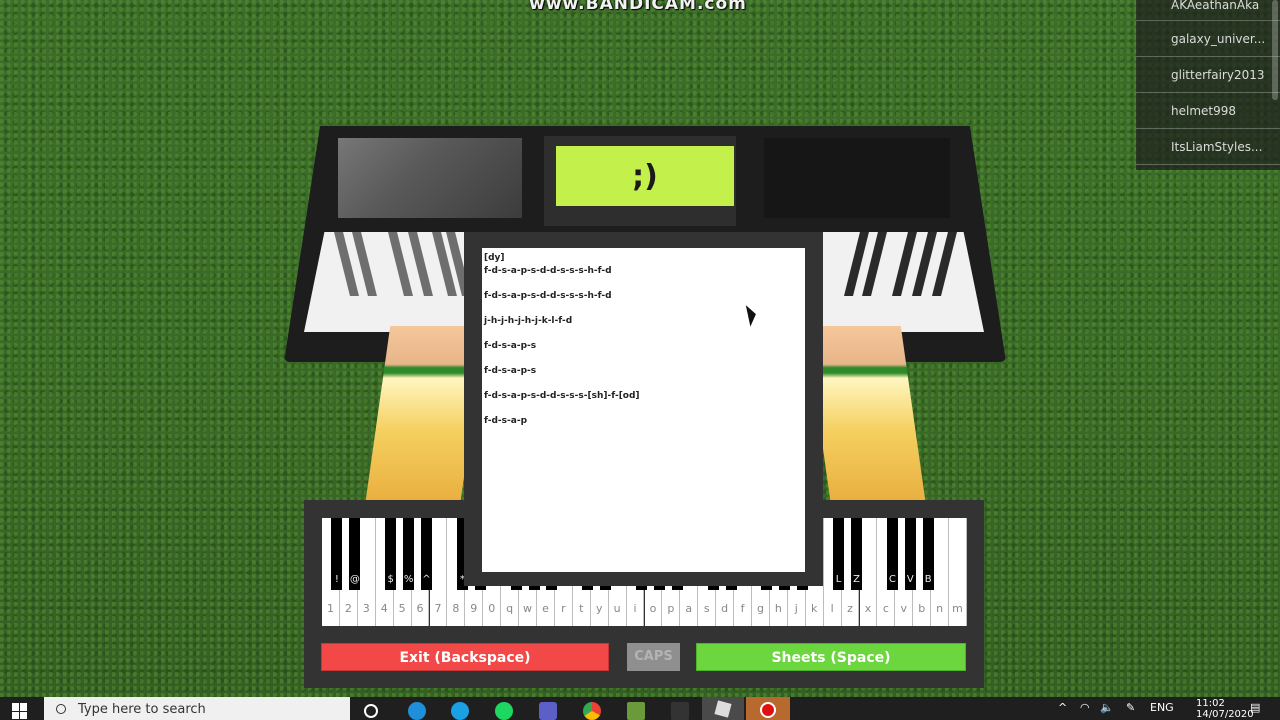 The width and height of the screenshot is (1280, 720). I want to click on wifi-icon: ◠, so click(1085, 707).